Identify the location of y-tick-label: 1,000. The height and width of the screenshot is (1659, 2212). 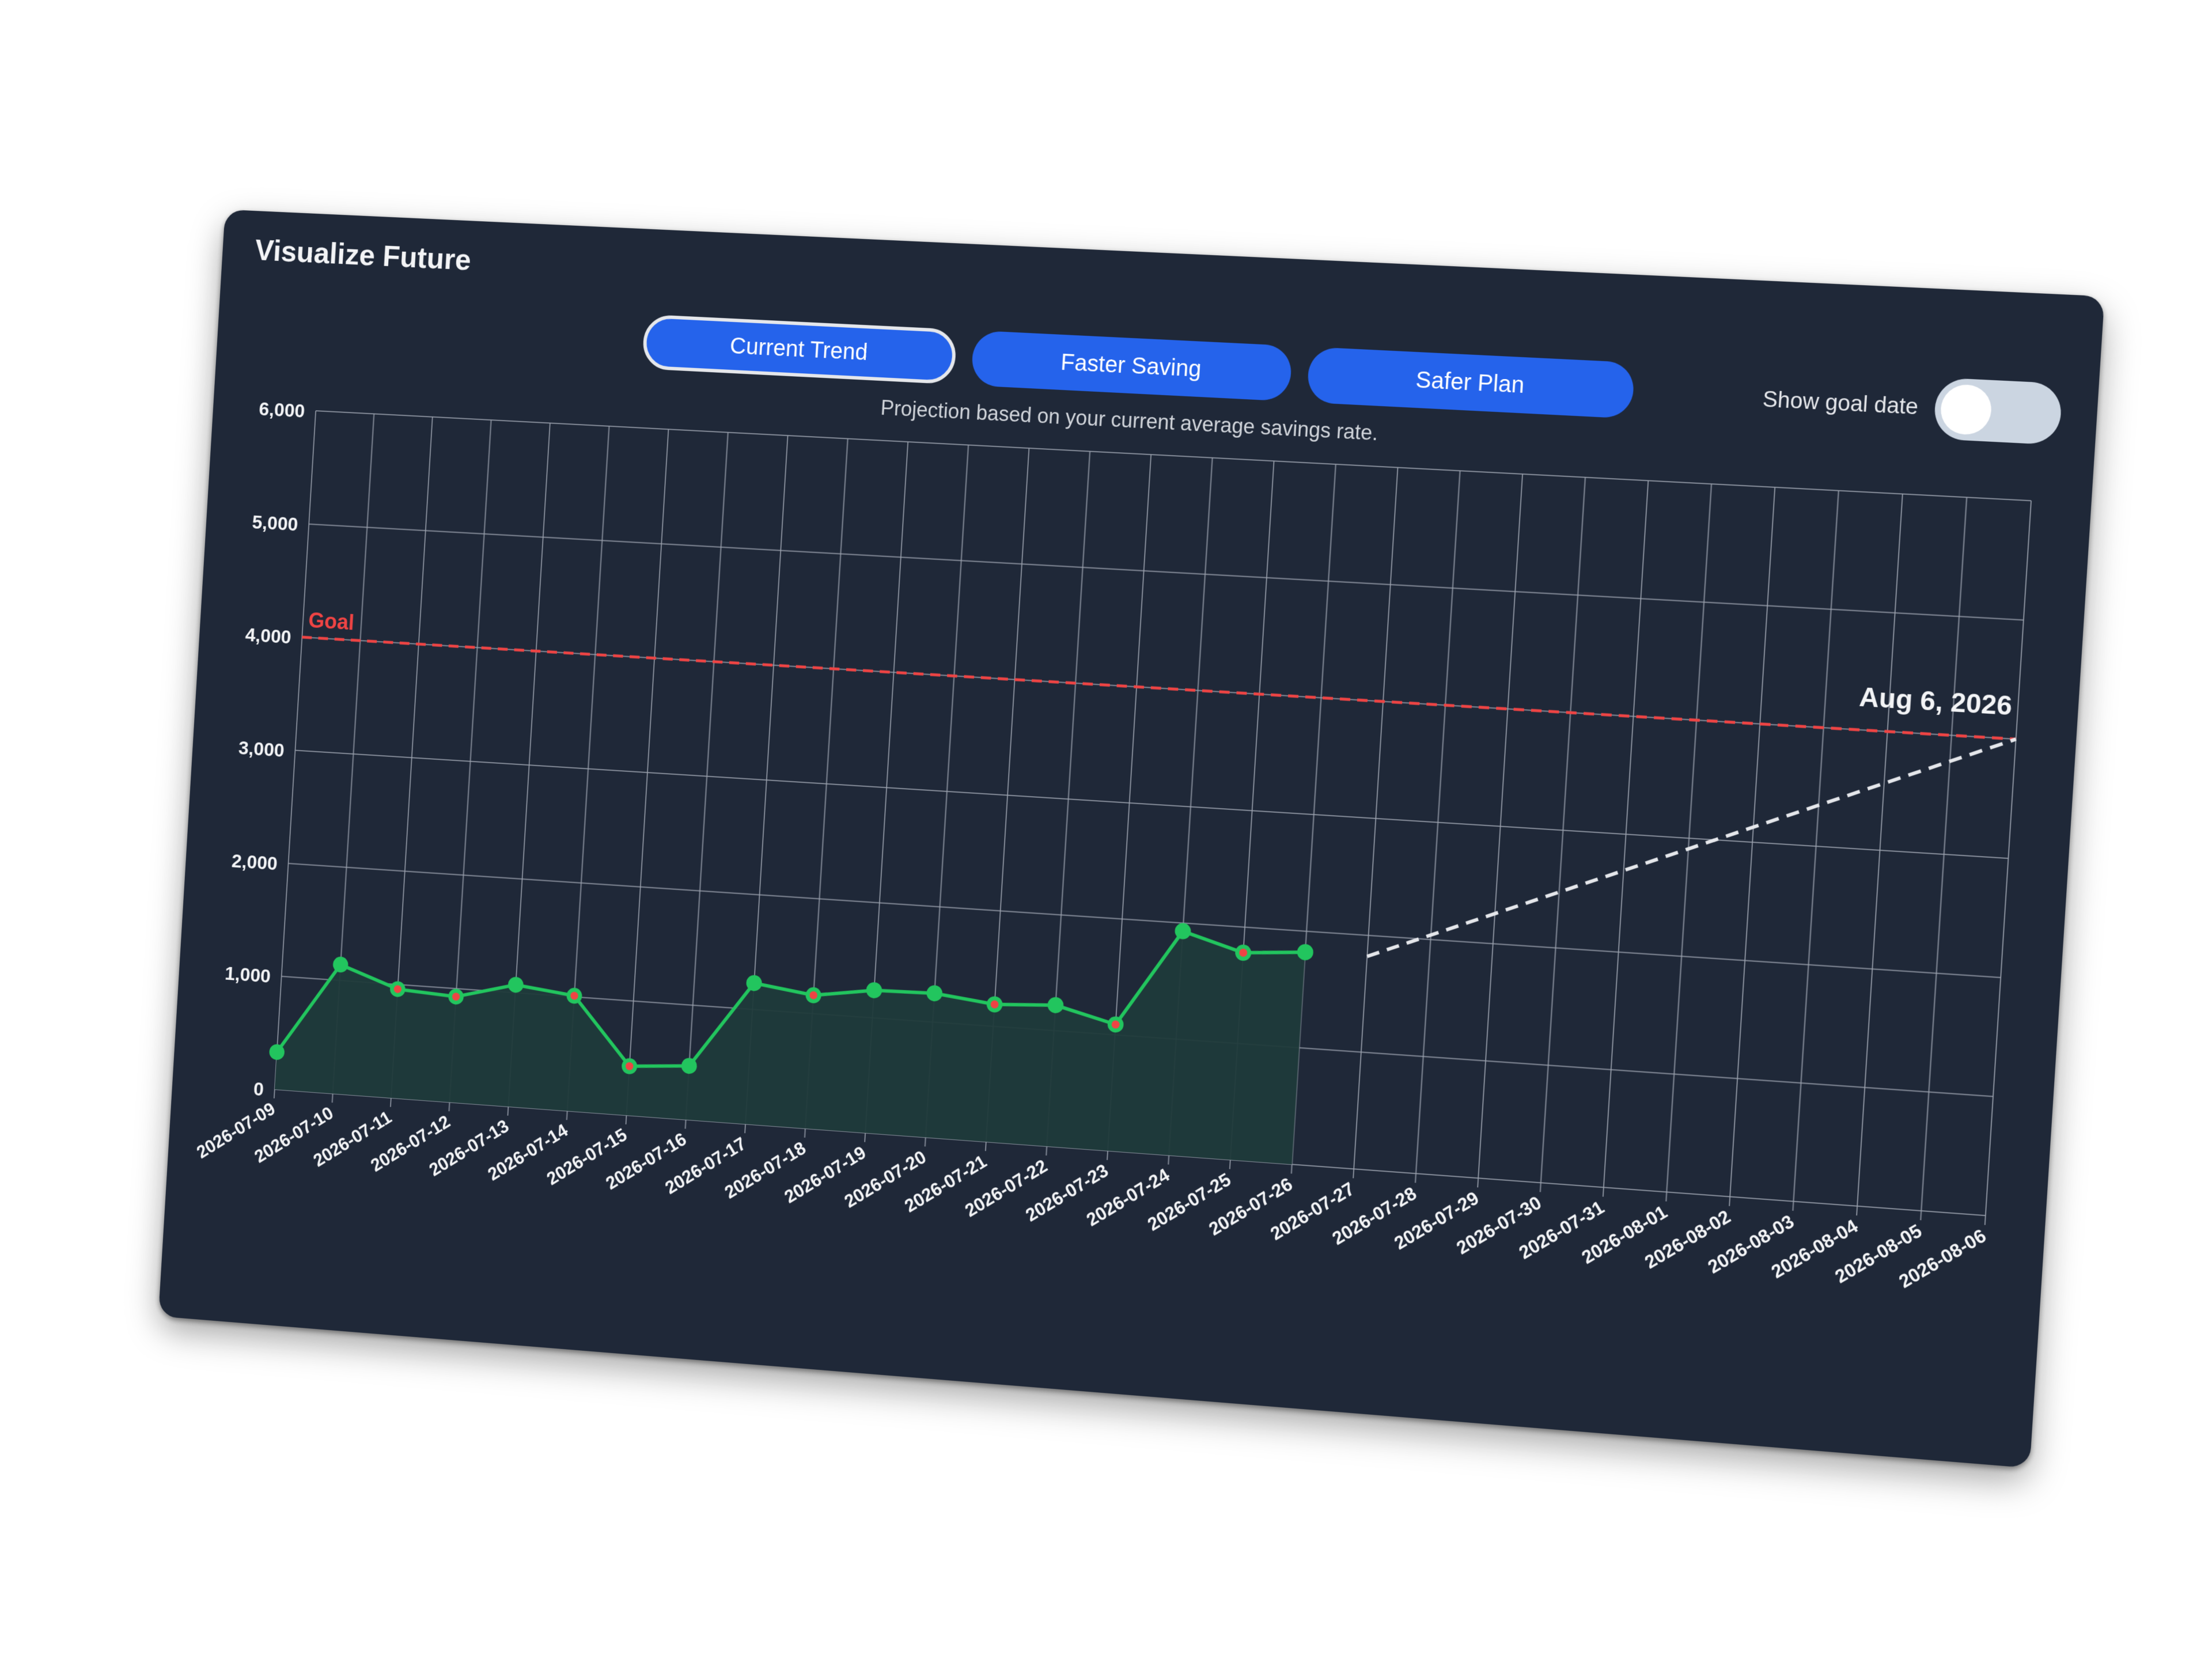
(247, 975).